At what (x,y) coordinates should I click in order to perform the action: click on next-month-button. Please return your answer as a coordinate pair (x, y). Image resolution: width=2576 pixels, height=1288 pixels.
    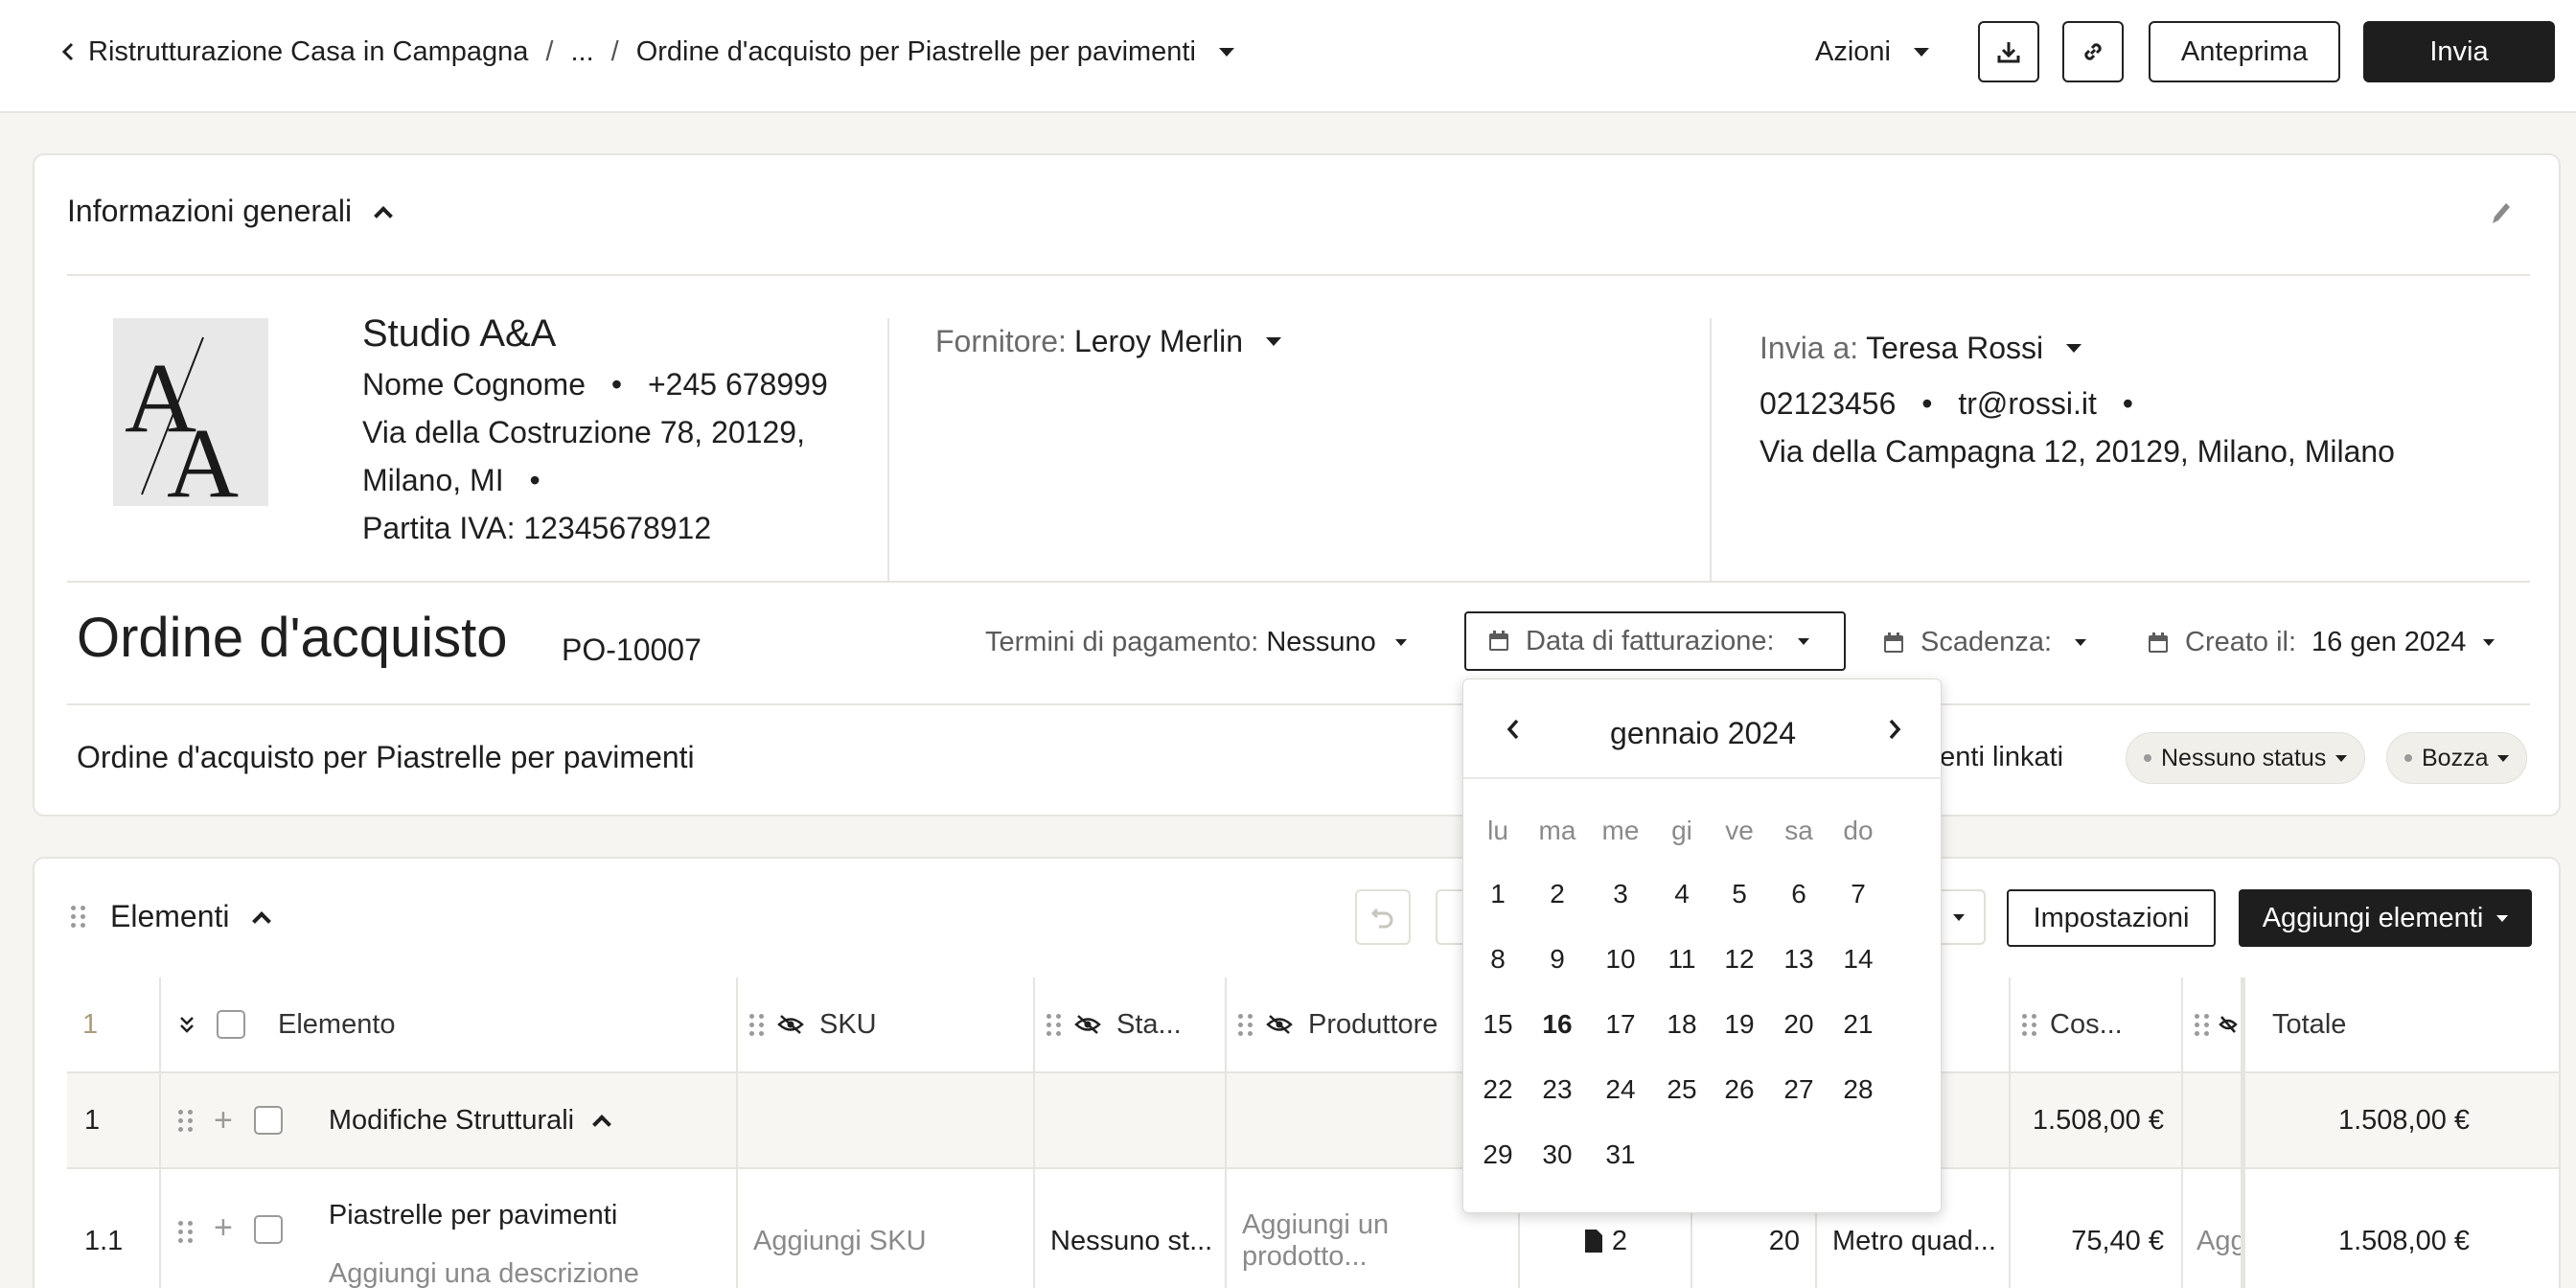
    Looking at the image, I should click on (1894, 729).